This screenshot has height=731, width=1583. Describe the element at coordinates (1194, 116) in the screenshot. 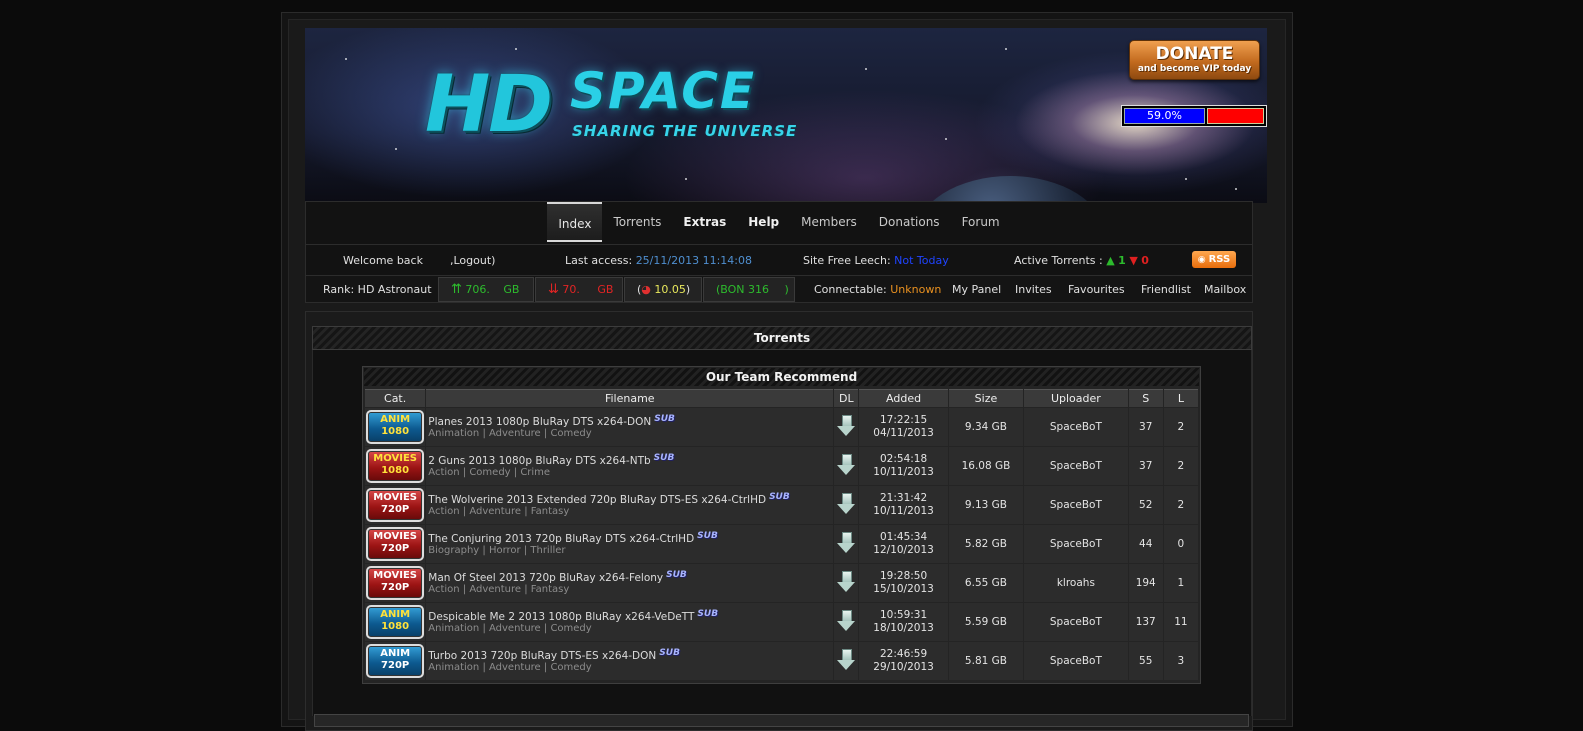

I see `ratio-progress-bar: 59.0%` at that location.